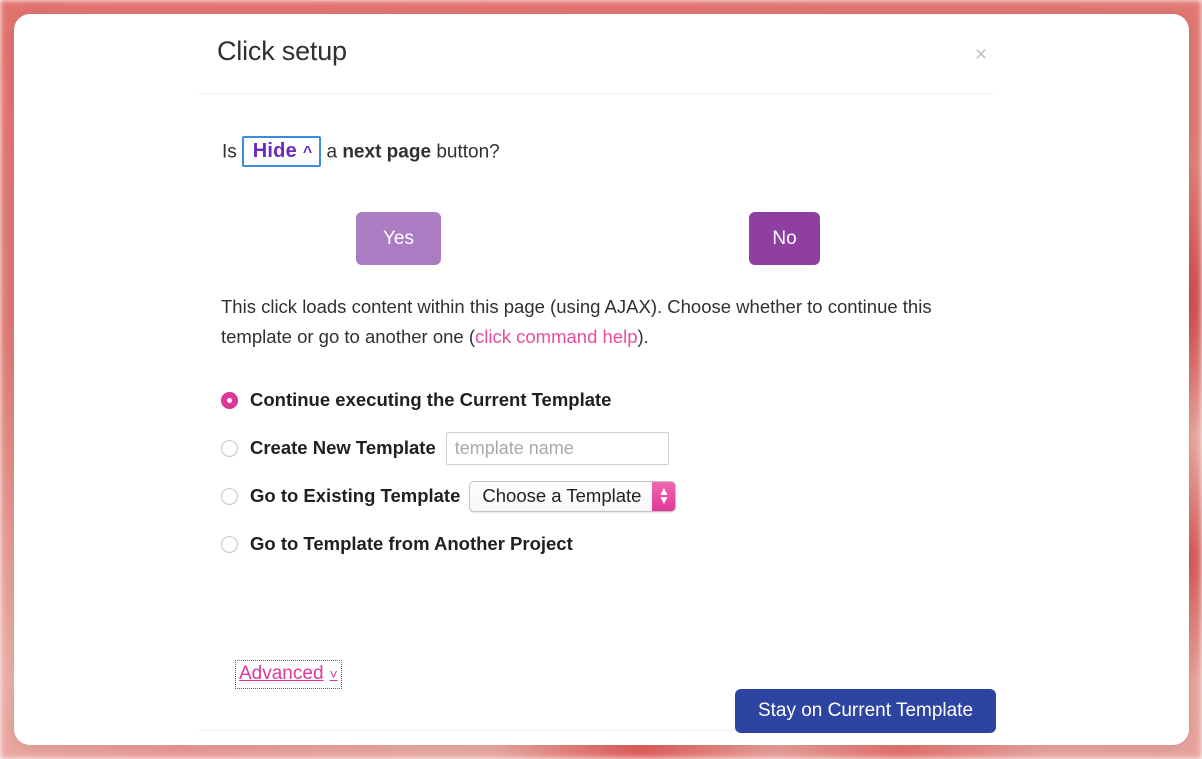  Describe the element at coordinates (343, 447) in the screenshot. I see `option-label: Create New Template` at that location.